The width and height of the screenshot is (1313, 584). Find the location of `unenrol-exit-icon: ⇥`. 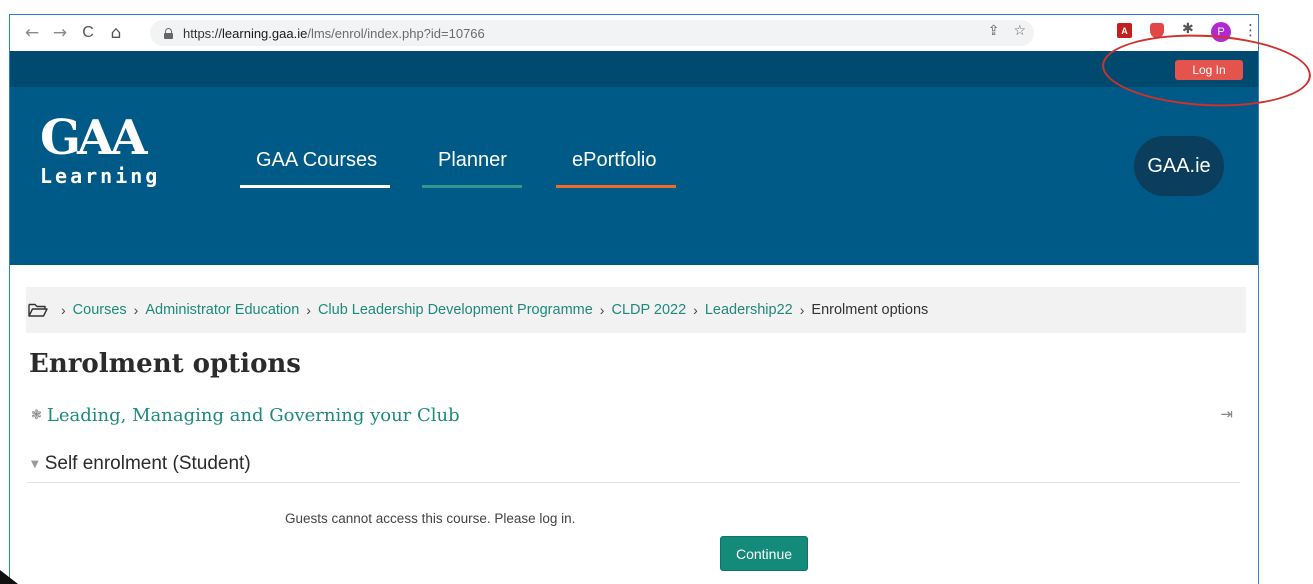

unenrol-exit-icon: ⇥ is located at coordinates (1226, 414).